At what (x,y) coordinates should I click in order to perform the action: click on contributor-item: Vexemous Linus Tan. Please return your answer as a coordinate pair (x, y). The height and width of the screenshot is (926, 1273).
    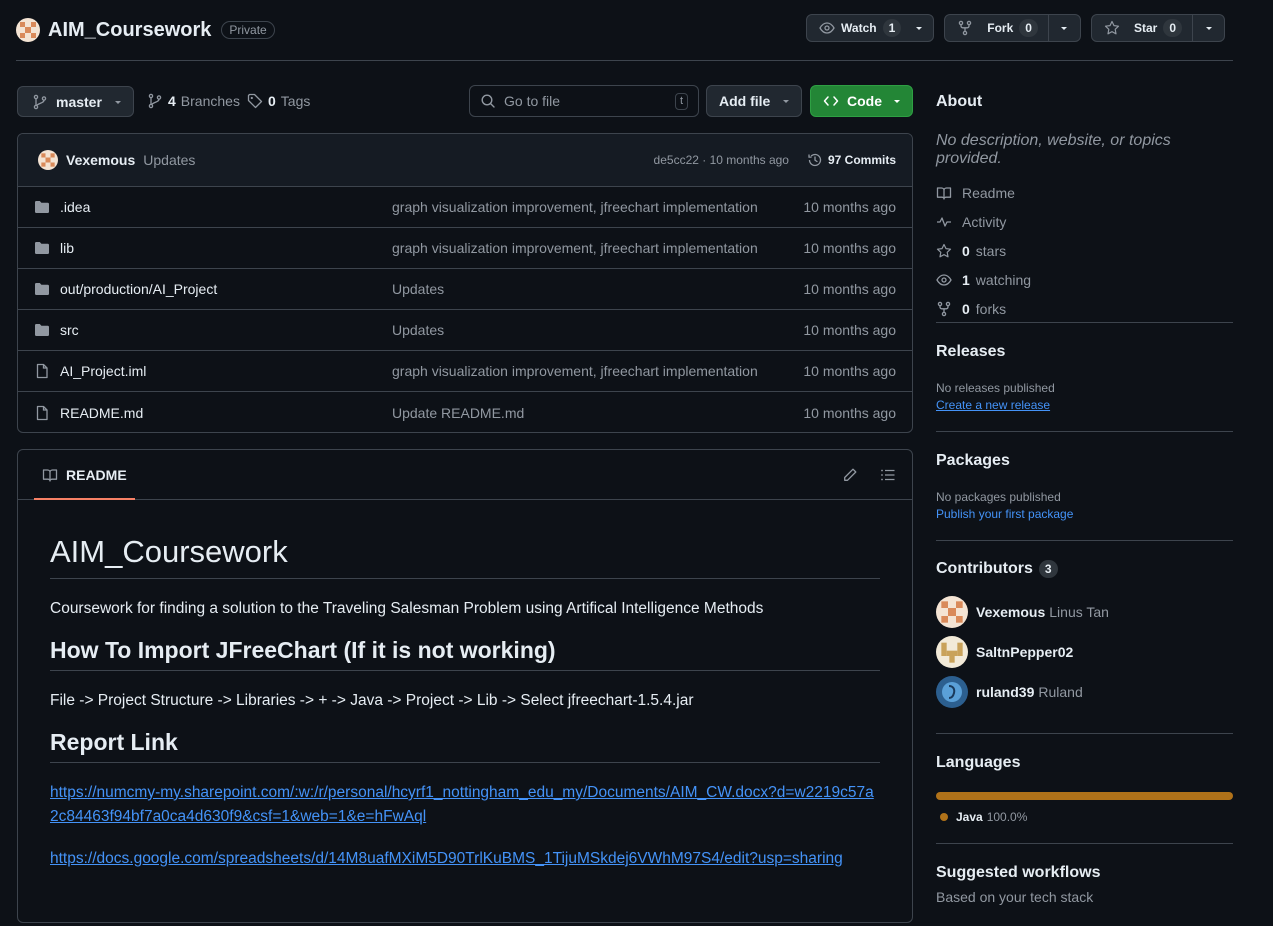
    Looking at the image, I should click on (1084, 612).